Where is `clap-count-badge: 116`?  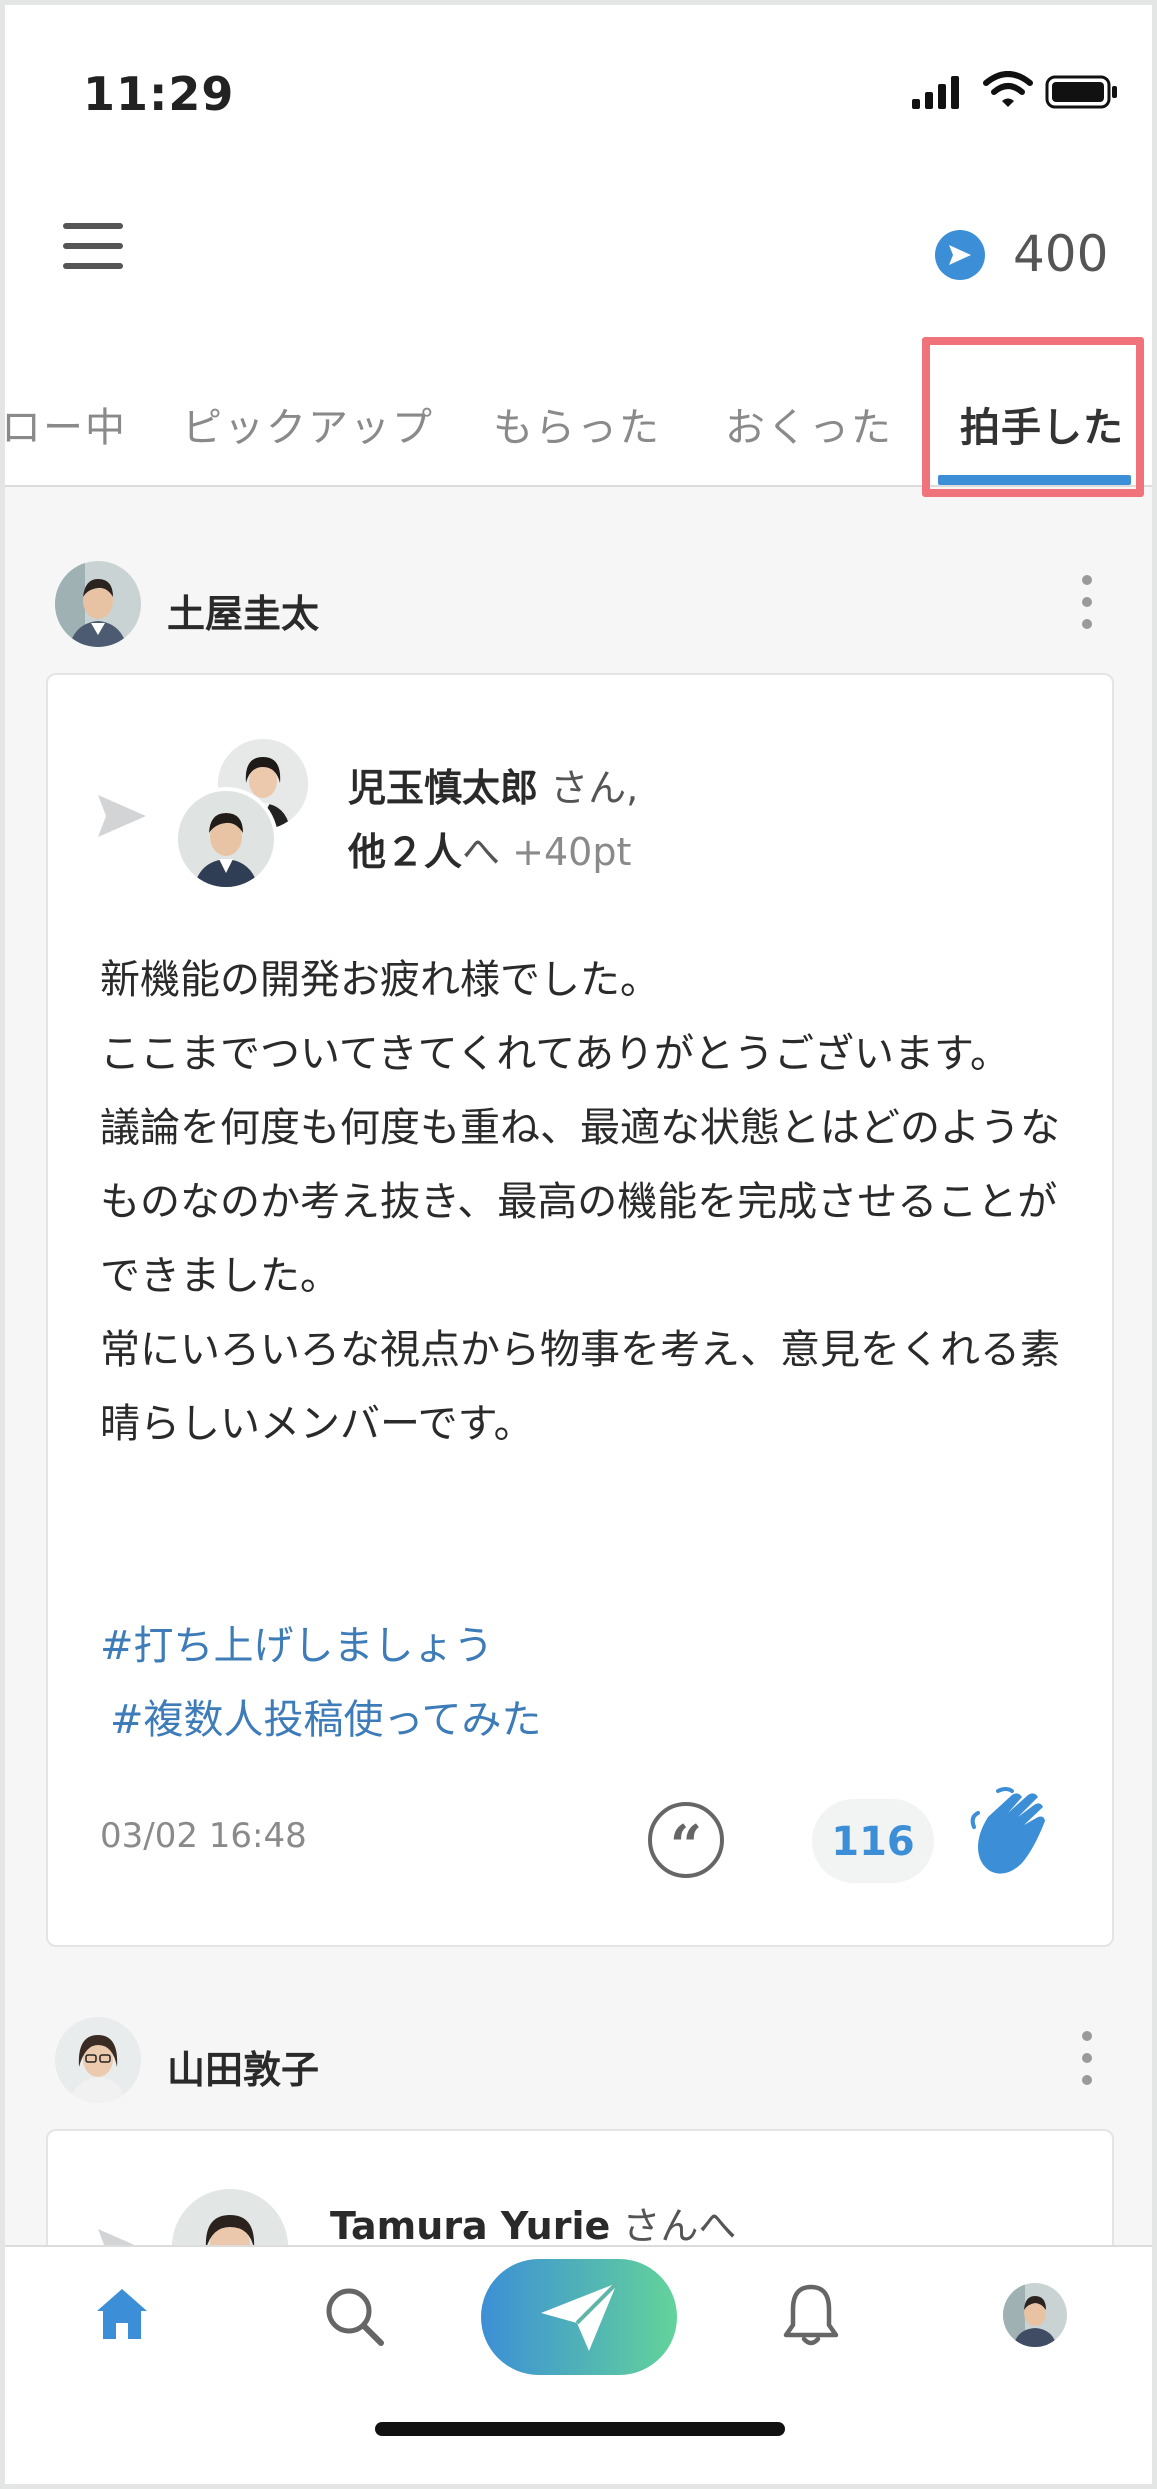
clap-count-badge: 116 is located at coordinates (873, 1841).